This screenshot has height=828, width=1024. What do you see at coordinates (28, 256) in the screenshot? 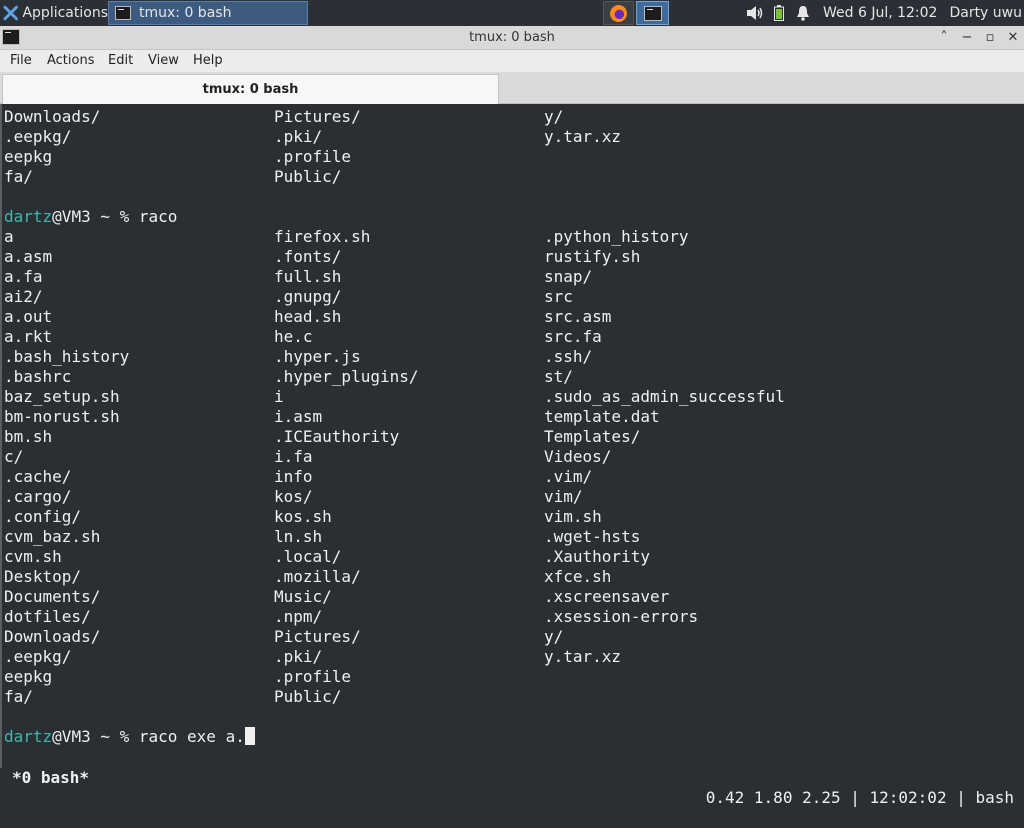
I see `file-entry: a.asm` at bounding box center [28, 256].